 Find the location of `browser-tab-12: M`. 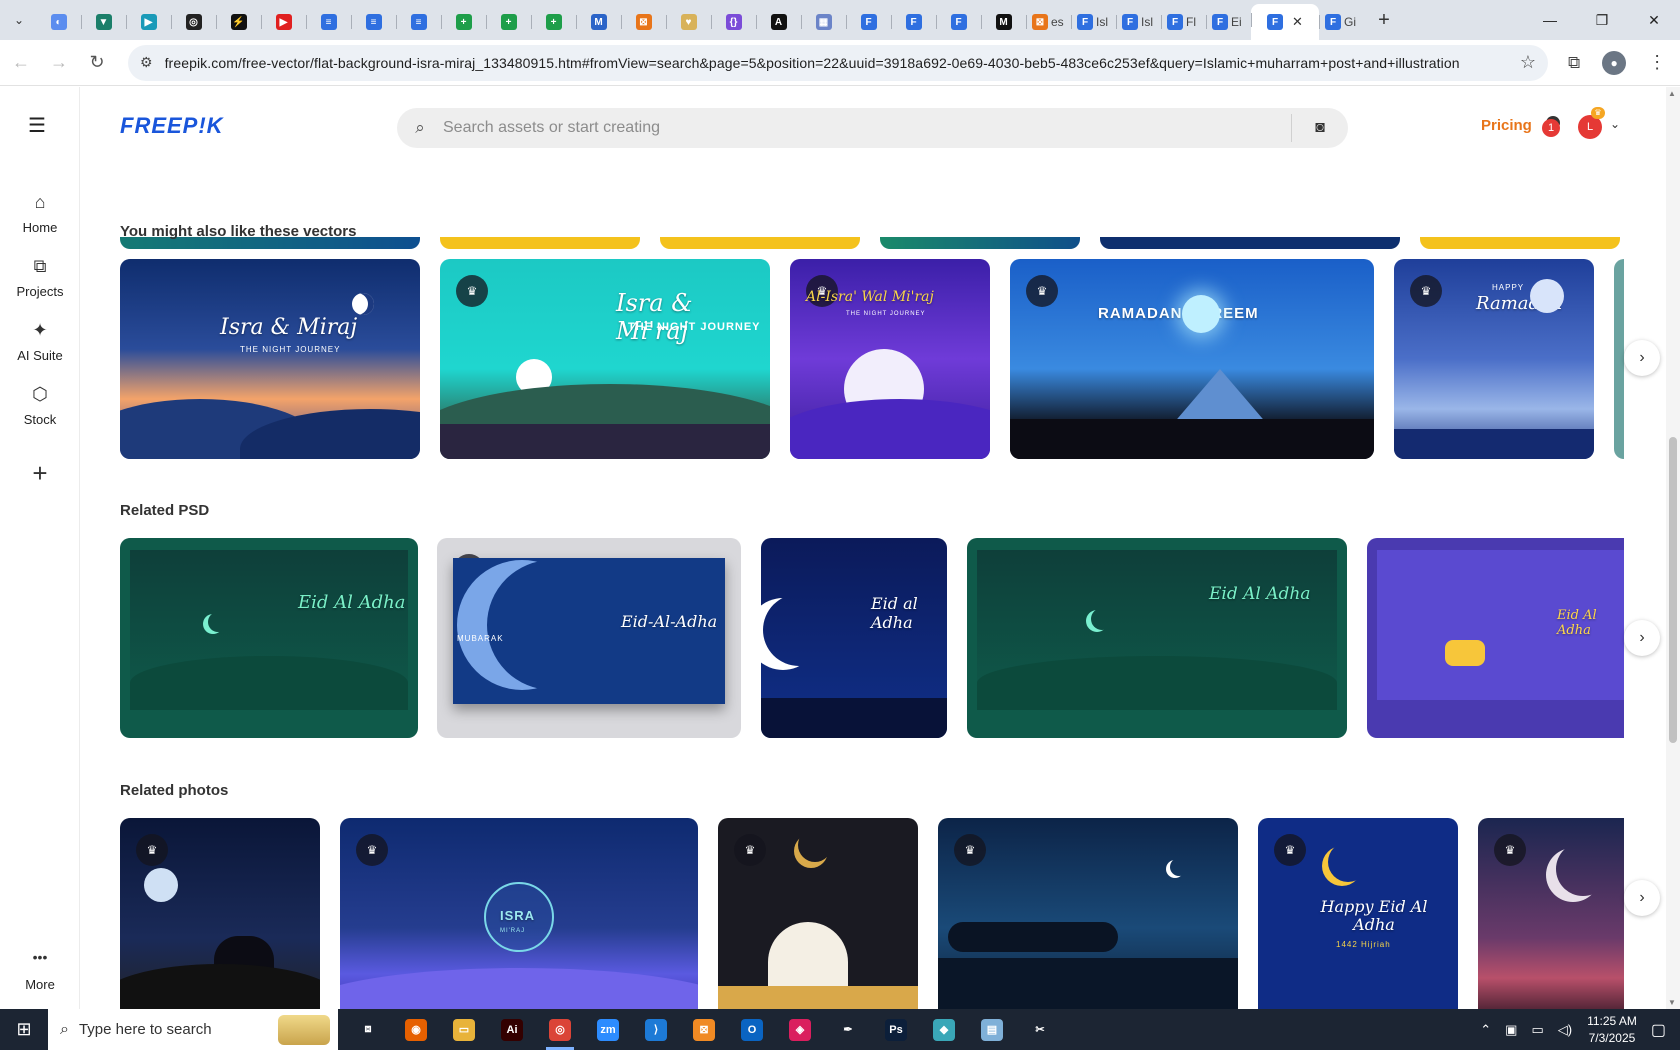

browser-tab-12: M is located at coordinates (598, 22).